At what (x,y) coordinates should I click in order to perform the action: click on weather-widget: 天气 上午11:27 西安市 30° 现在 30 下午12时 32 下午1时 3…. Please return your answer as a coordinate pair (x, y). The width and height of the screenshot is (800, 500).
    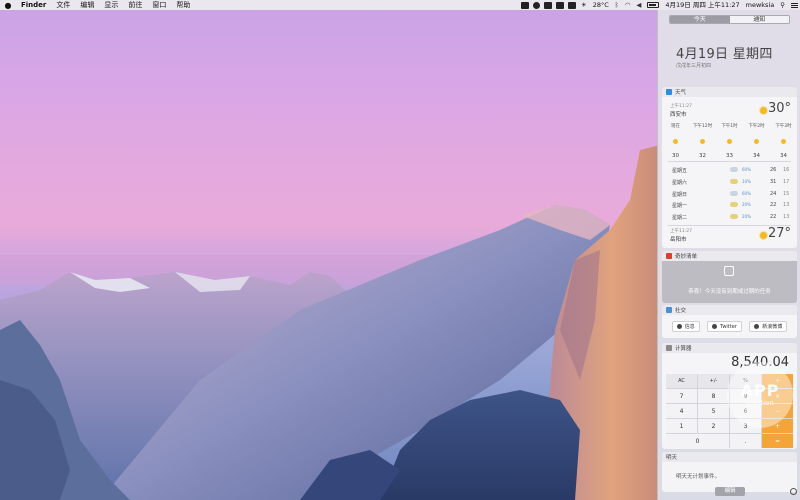
    Looking at the image, I should click on (729, 167).